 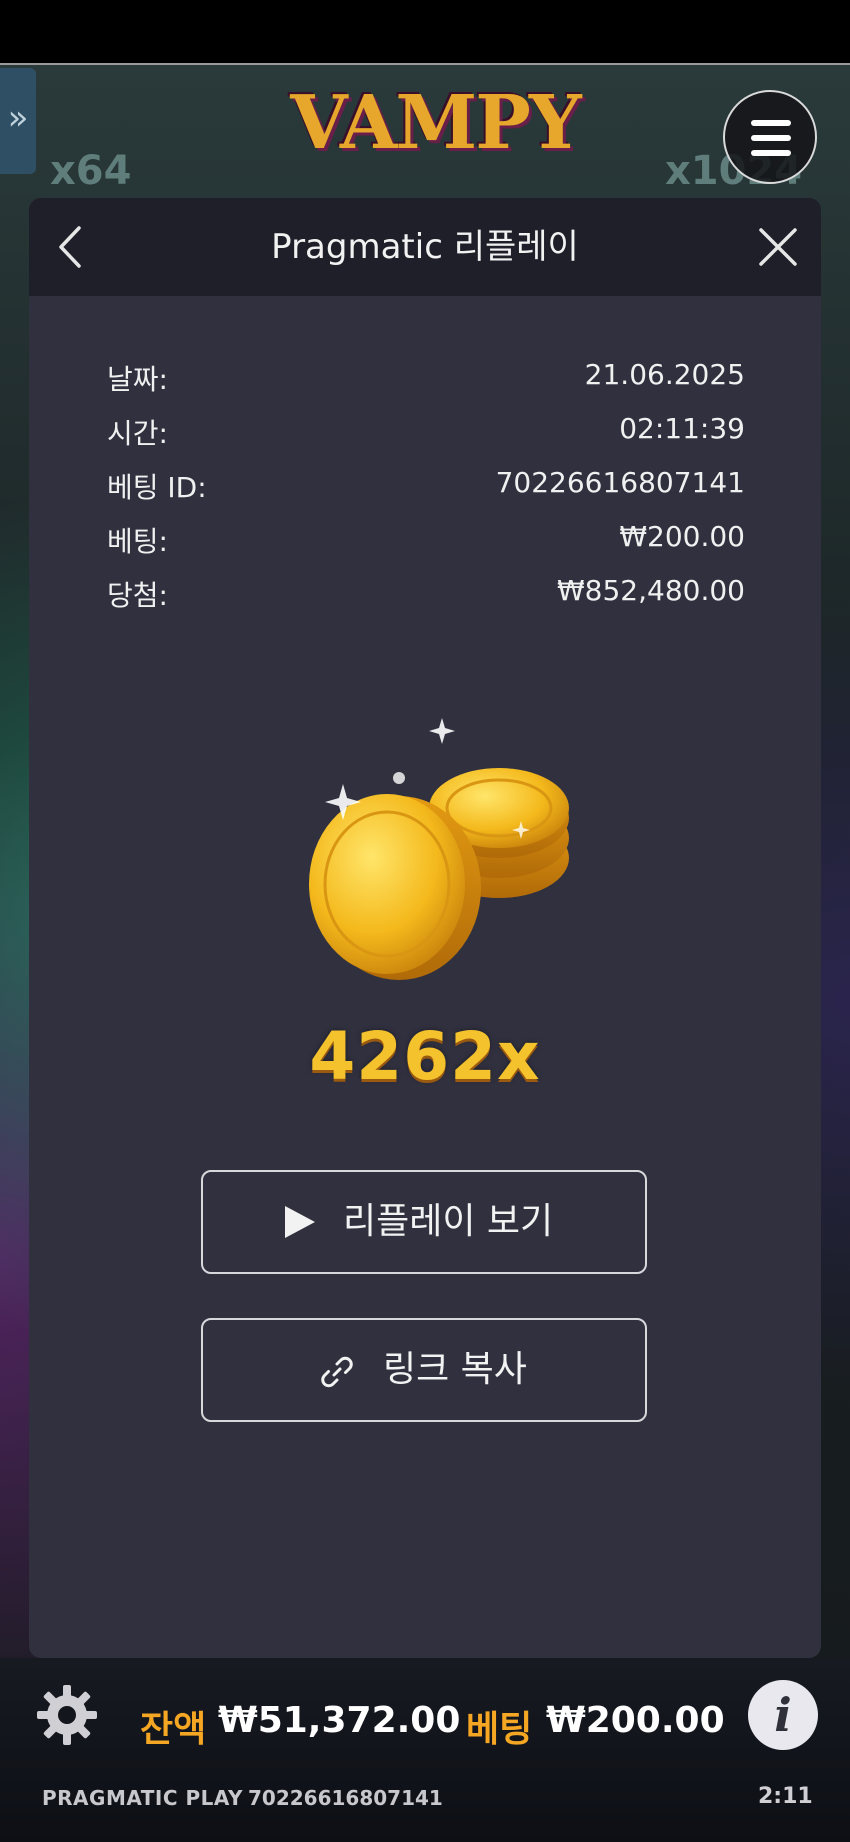 I want to click on coin-stack-illustration, so click(x=439, y=849).